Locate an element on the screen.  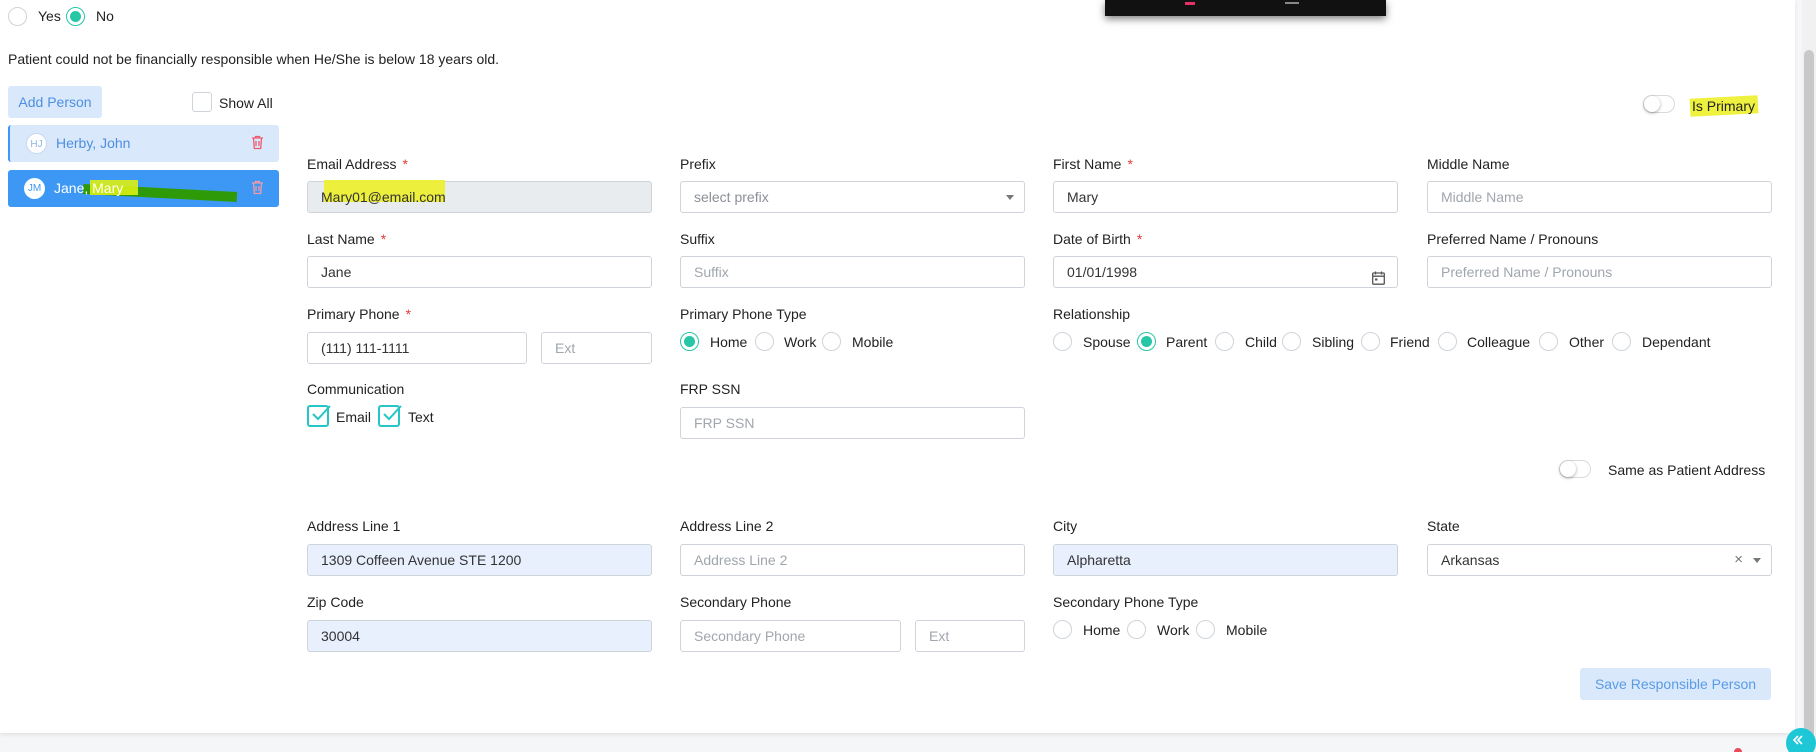
frp-ssn-field is located at coordinates (852, 423).